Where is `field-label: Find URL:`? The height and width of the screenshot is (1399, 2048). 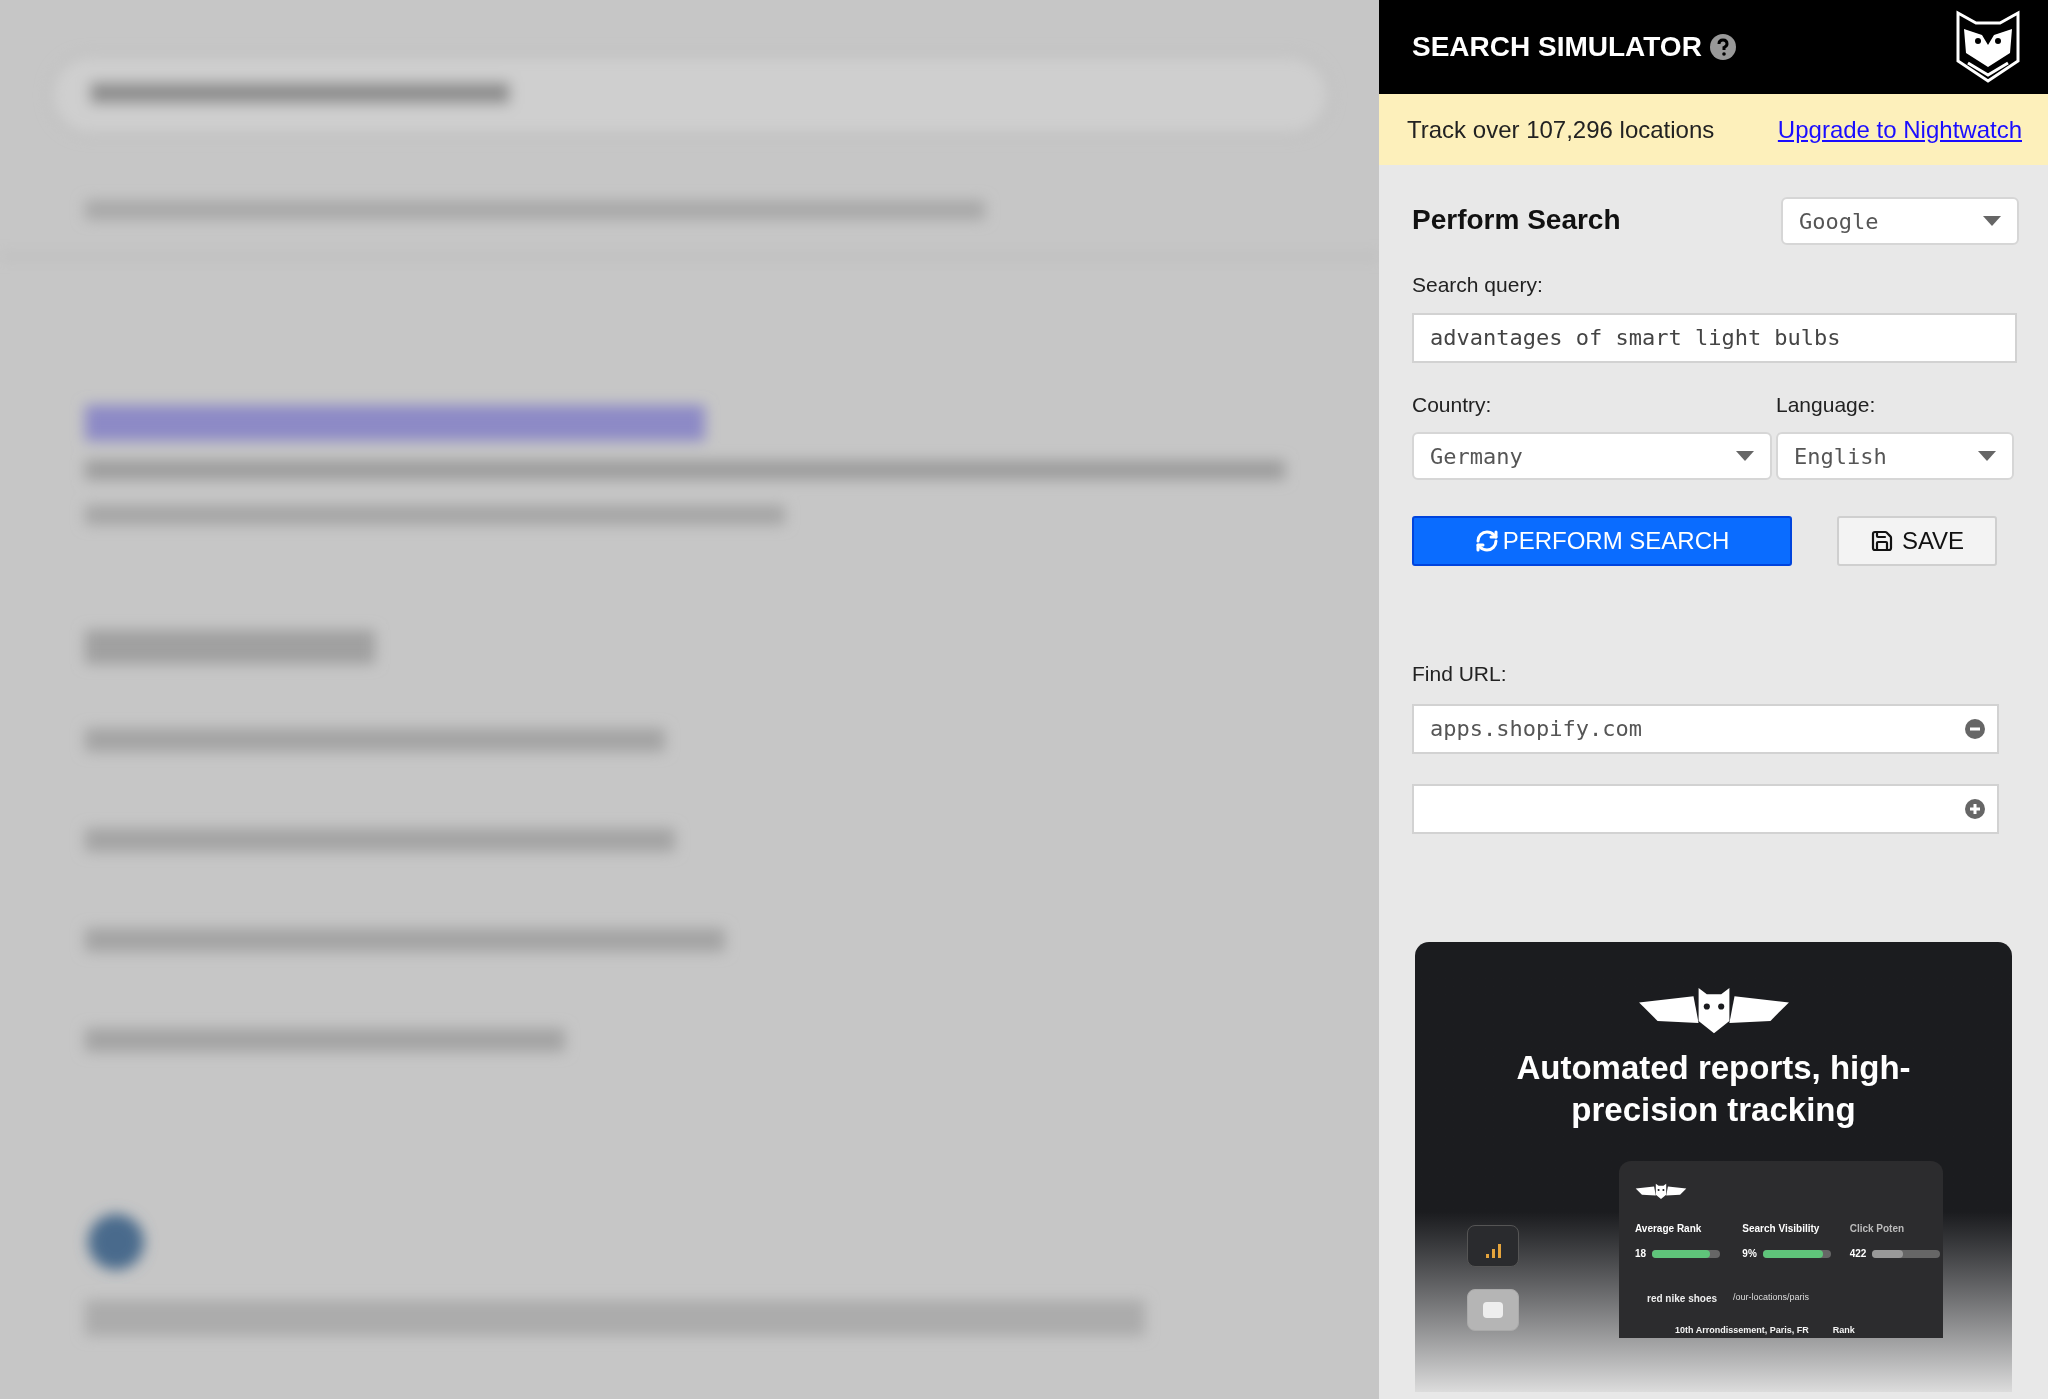
field-label: Find URL: is located at coordinates (1460, 674).